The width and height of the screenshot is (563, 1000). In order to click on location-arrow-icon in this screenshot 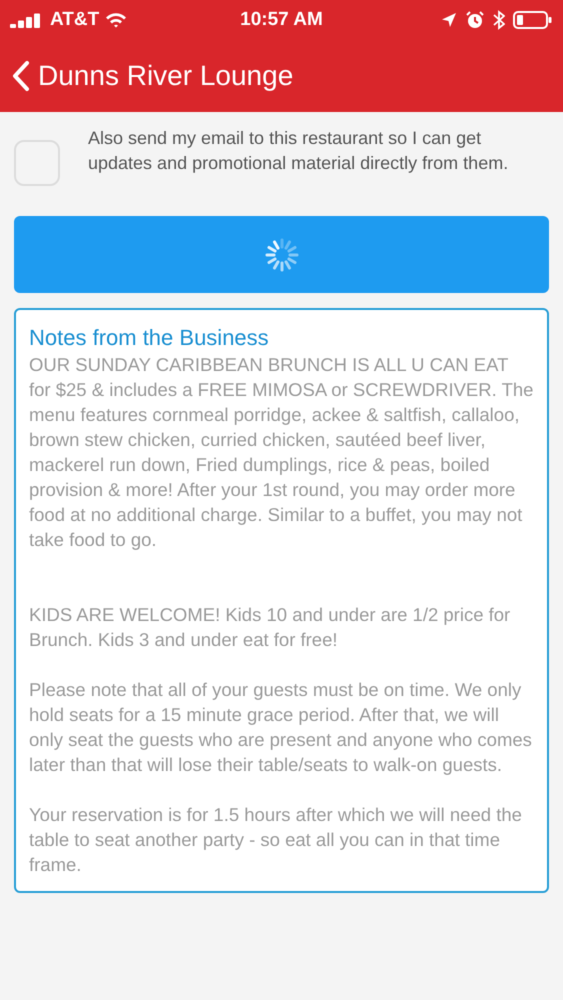, I will do `click(449, 20)`.